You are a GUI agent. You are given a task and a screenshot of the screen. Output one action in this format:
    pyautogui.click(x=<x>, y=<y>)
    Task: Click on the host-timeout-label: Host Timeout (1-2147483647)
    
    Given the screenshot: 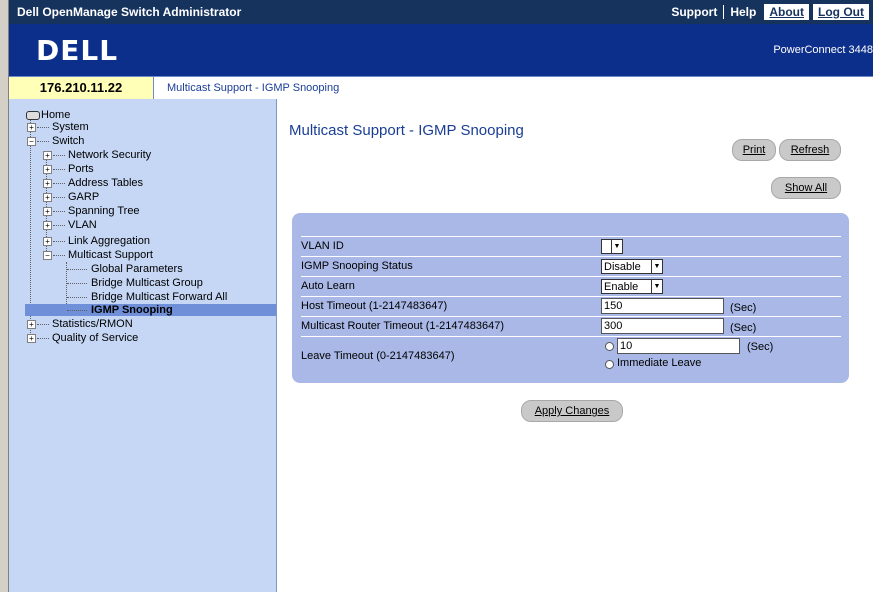 What is the action you would take?
    pyautogui.click(x=374, y=306)
    